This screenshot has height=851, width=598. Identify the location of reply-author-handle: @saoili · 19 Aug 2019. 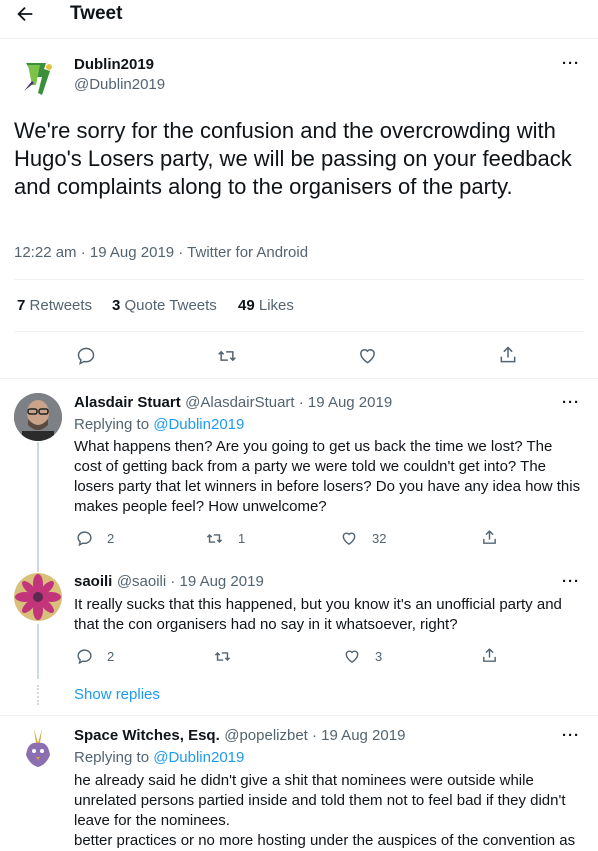
(190, 581).